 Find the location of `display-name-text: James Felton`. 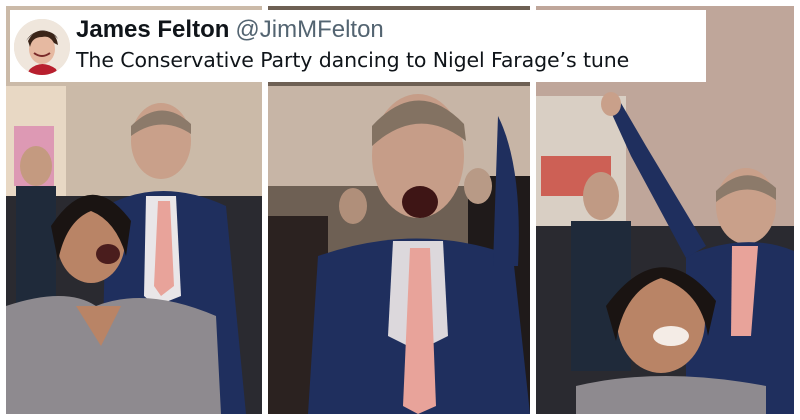

display-name-text: James Felton is located at coordinates (152, 29).